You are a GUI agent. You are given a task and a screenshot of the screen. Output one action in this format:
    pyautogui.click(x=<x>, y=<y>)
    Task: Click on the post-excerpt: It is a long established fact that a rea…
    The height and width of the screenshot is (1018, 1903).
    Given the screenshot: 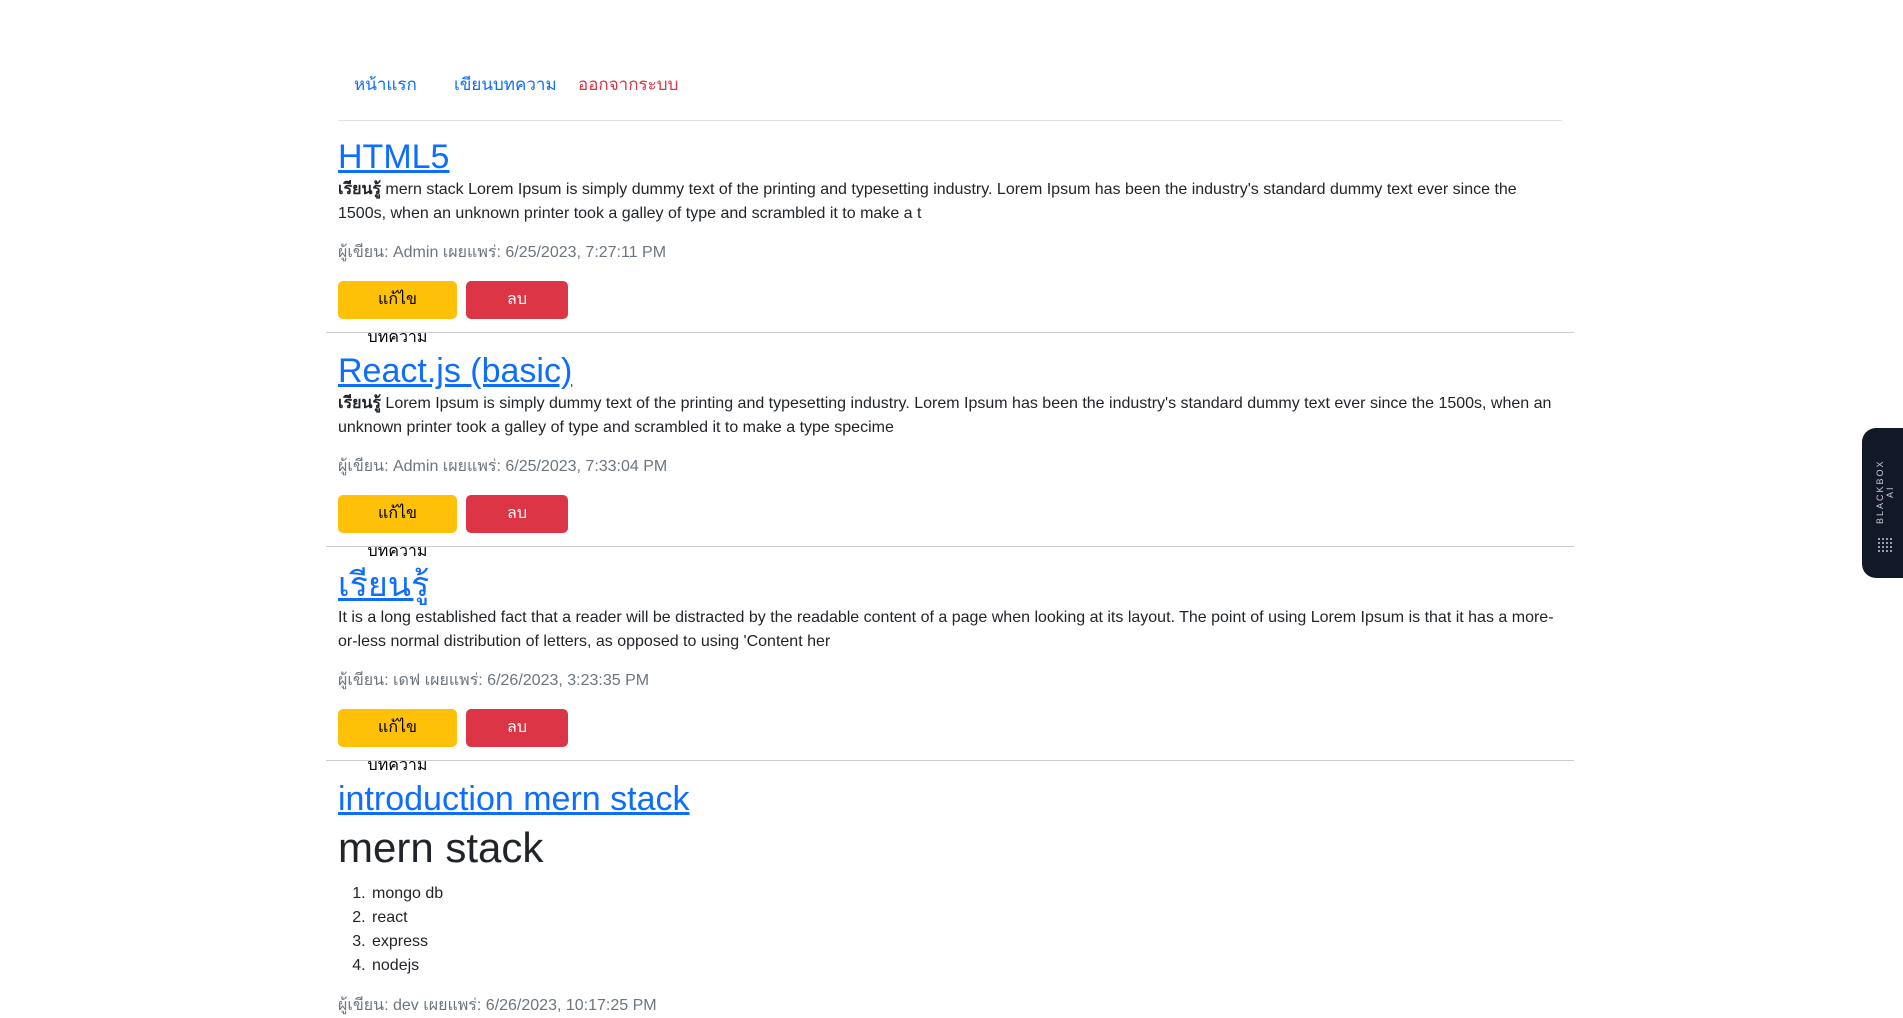 What is the action you would take?
    pyautogui.click(x=949, y=630)
    